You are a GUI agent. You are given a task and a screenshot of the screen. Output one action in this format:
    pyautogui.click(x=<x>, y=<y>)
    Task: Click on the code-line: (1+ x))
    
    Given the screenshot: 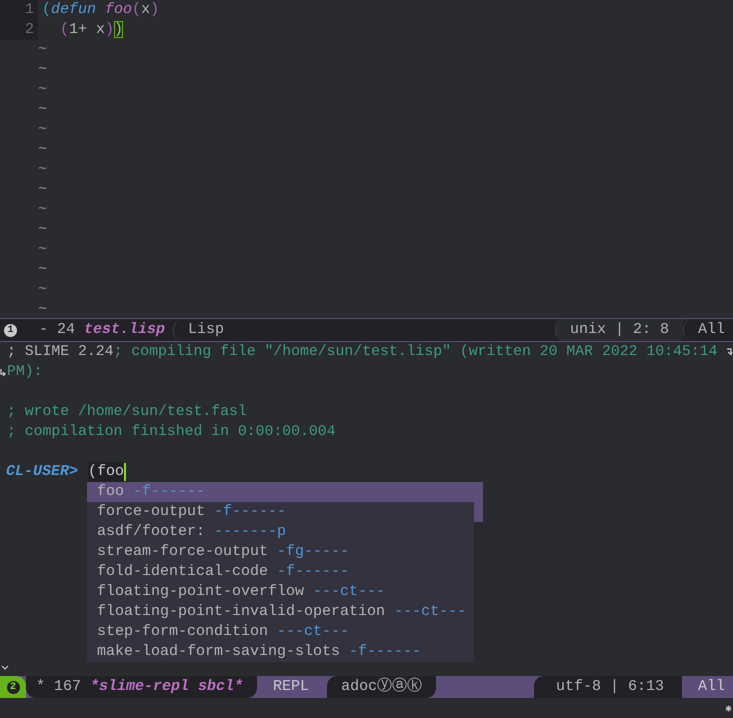 What is the action you would take?
    pyautogui.click(x=91, y=30)
    